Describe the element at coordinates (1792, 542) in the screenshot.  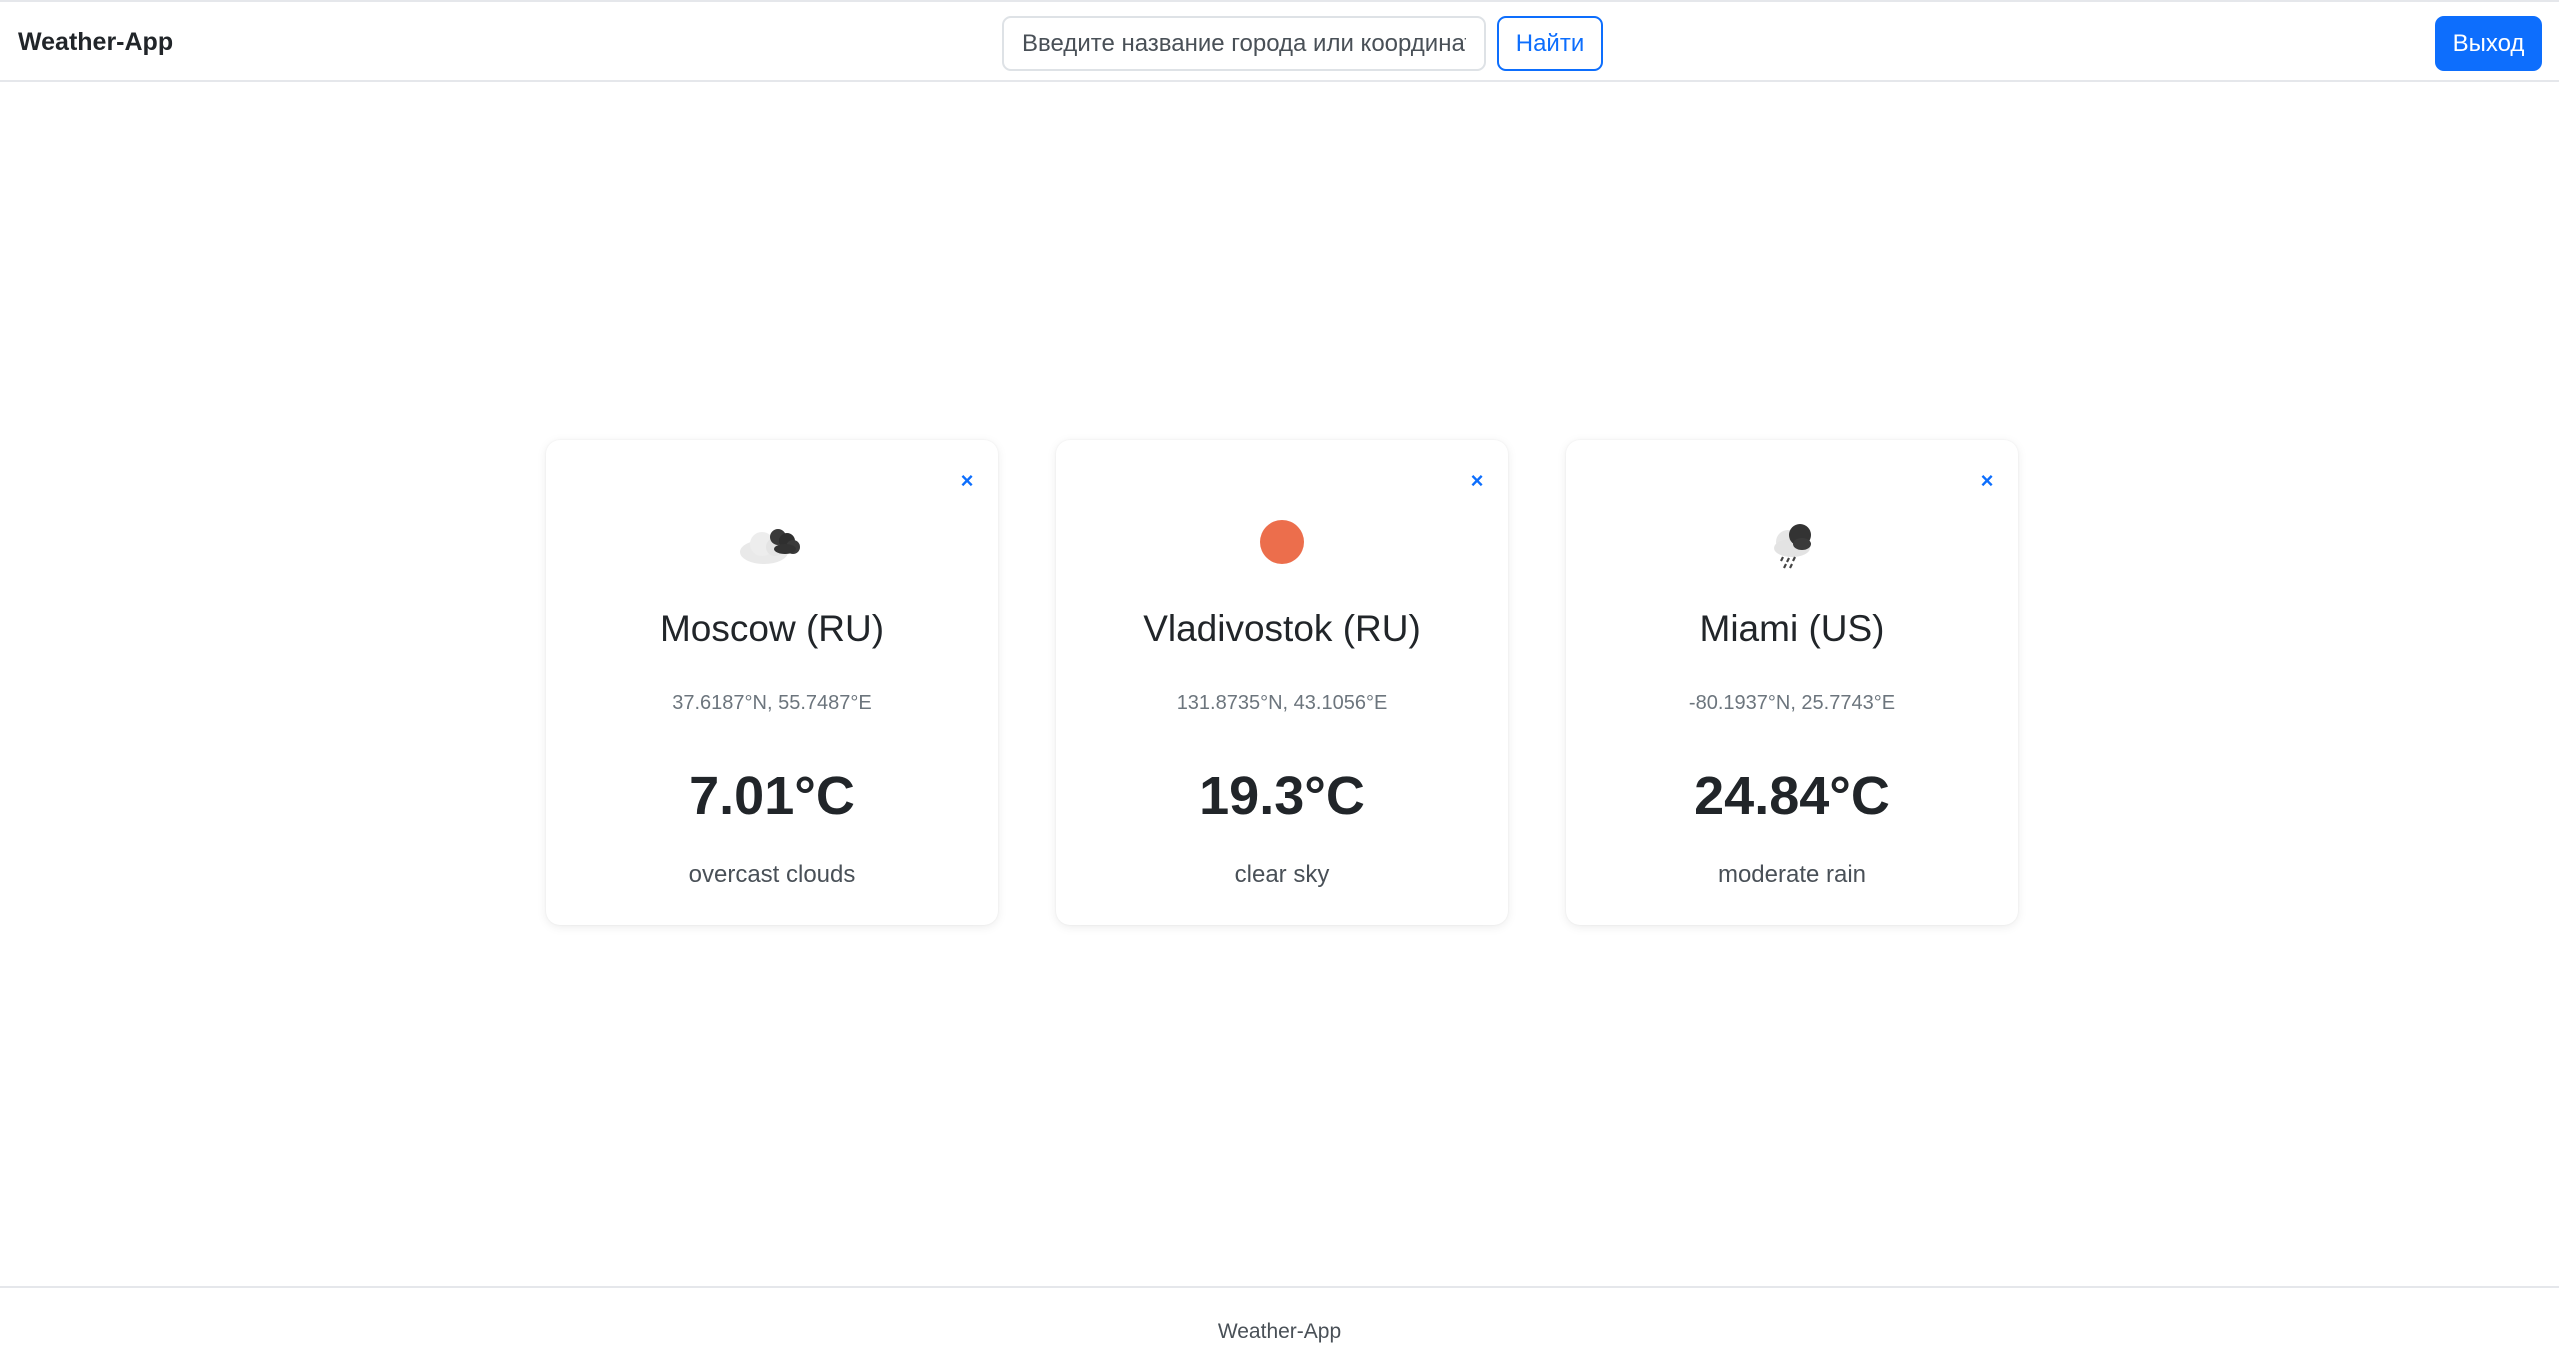
I see `rain-cloud-icon` at that location.